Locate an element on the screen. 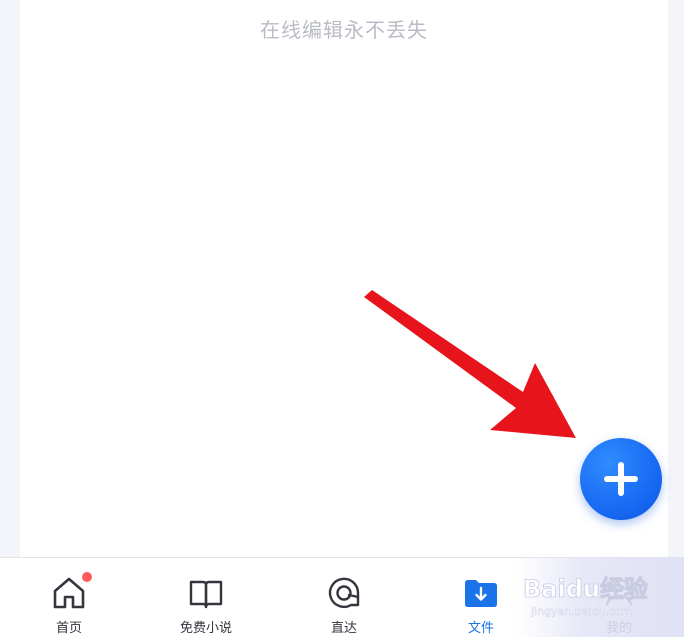  tab-direct: 直达 is located at coordinates (344, 597).